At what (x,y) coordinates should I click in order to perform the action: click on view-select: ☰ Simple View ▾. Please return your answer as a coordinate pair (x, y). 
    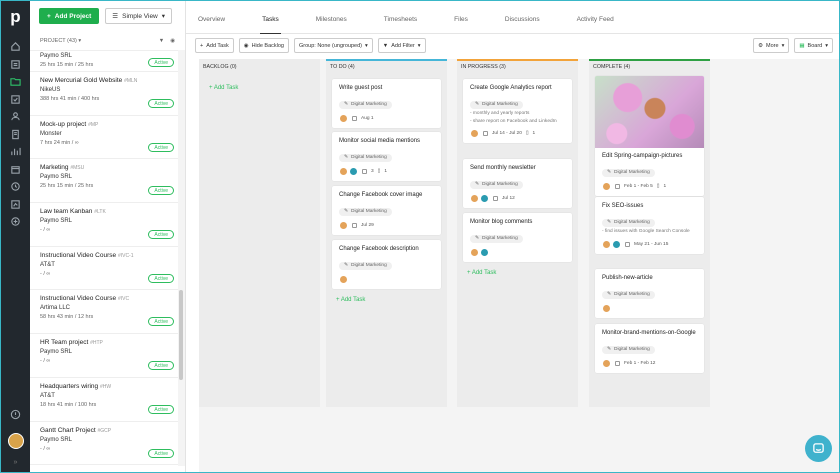
    Looking at the image, I should click on (139, 16).